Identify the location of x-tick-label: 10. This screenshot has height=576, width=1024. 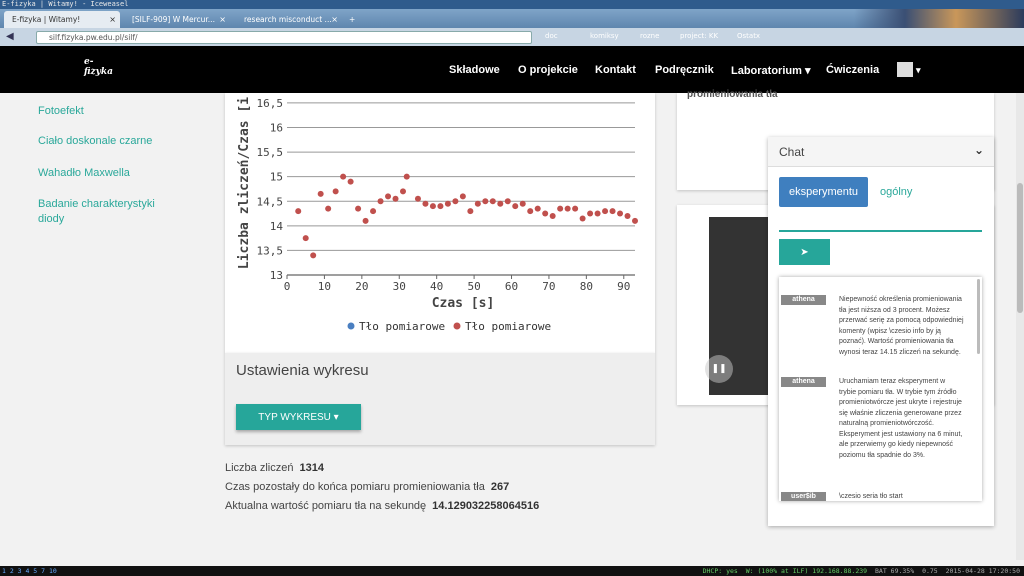
(324, 286).